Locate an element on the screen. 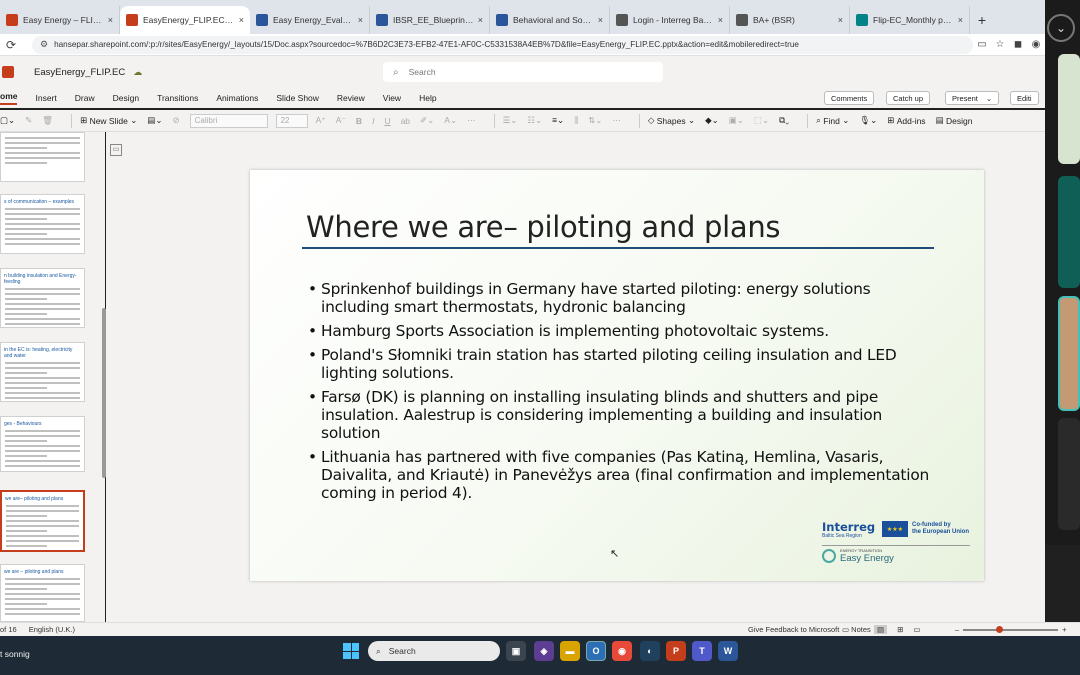  slide-thumbnail: we are – piloting and plans is located at coordinates (42, 593).